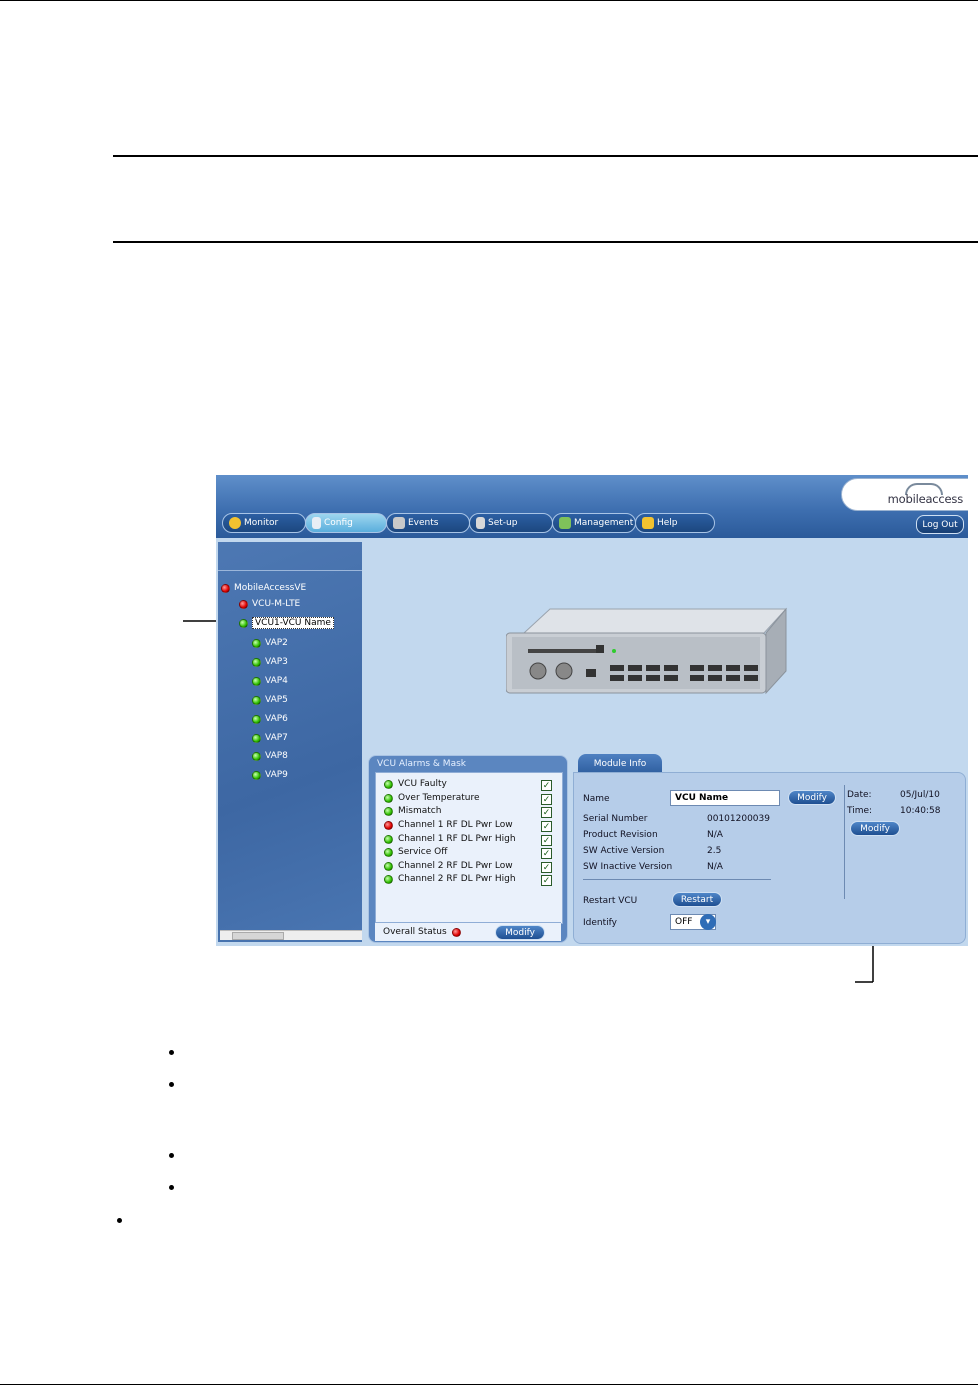 The height and width of the screenshot is (1386, 978). What do you see at coordinates (904, 494) in the screenshot?
I see `mobileaccess-logo: mobileaccess` at bounding box center [904, 494].